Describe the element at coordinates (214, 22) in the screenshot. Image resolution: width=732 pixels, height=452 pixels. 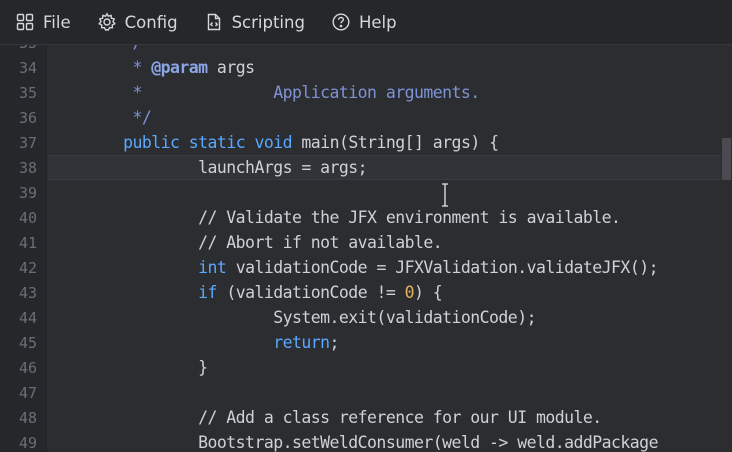
I see `script-file-icon` at that location.